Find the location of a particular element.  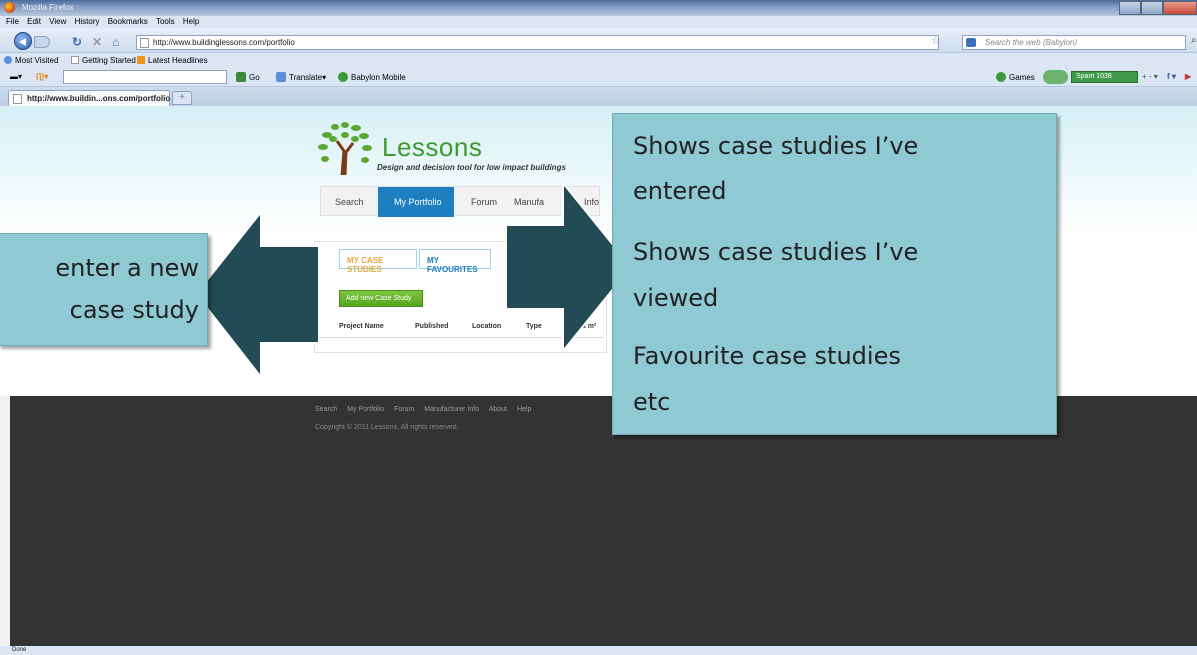

footer-link-about: About is located at coordinates (498, 409).